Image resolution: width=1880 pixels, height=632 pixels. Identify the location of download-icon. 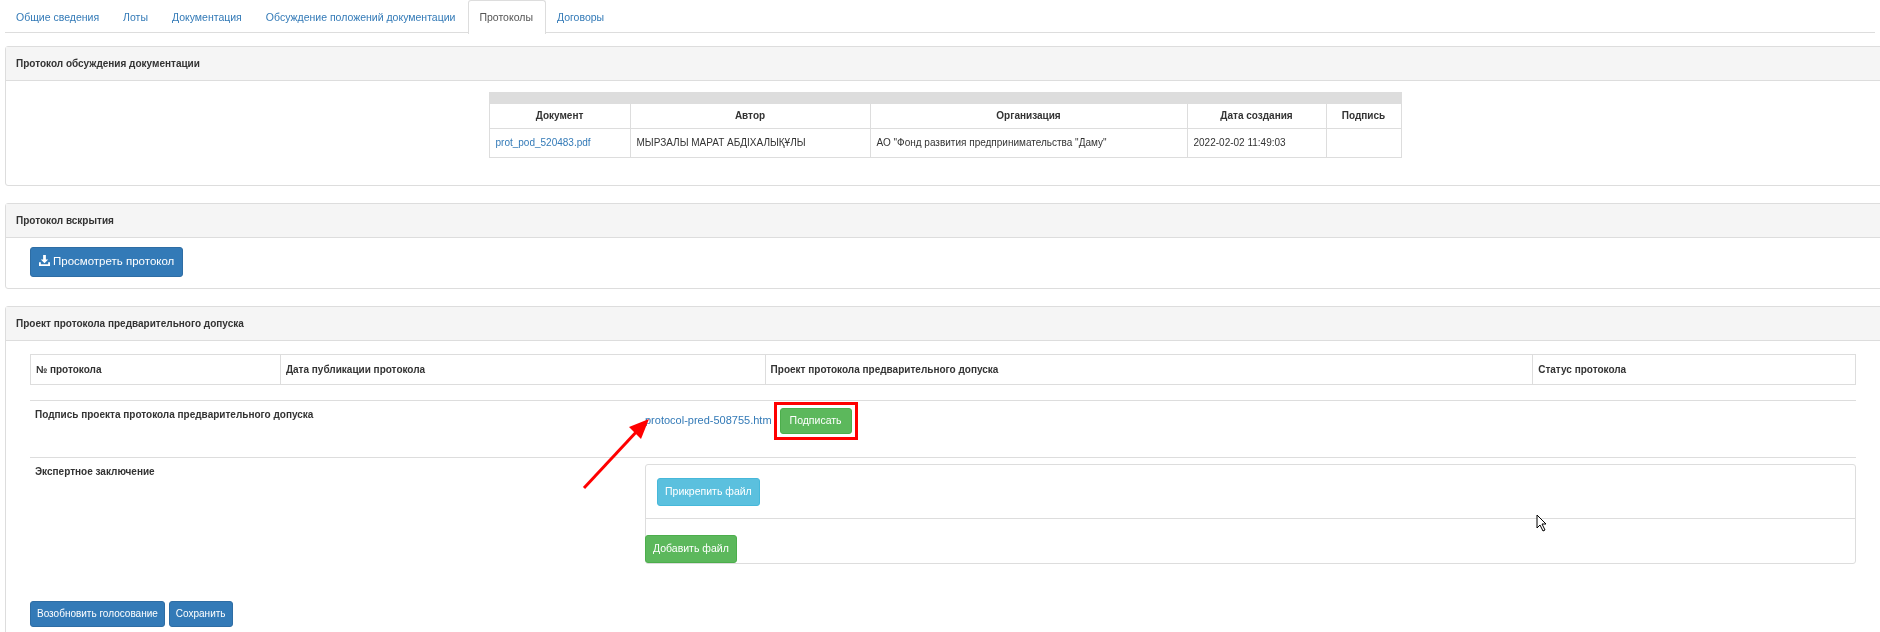
(44, 260).